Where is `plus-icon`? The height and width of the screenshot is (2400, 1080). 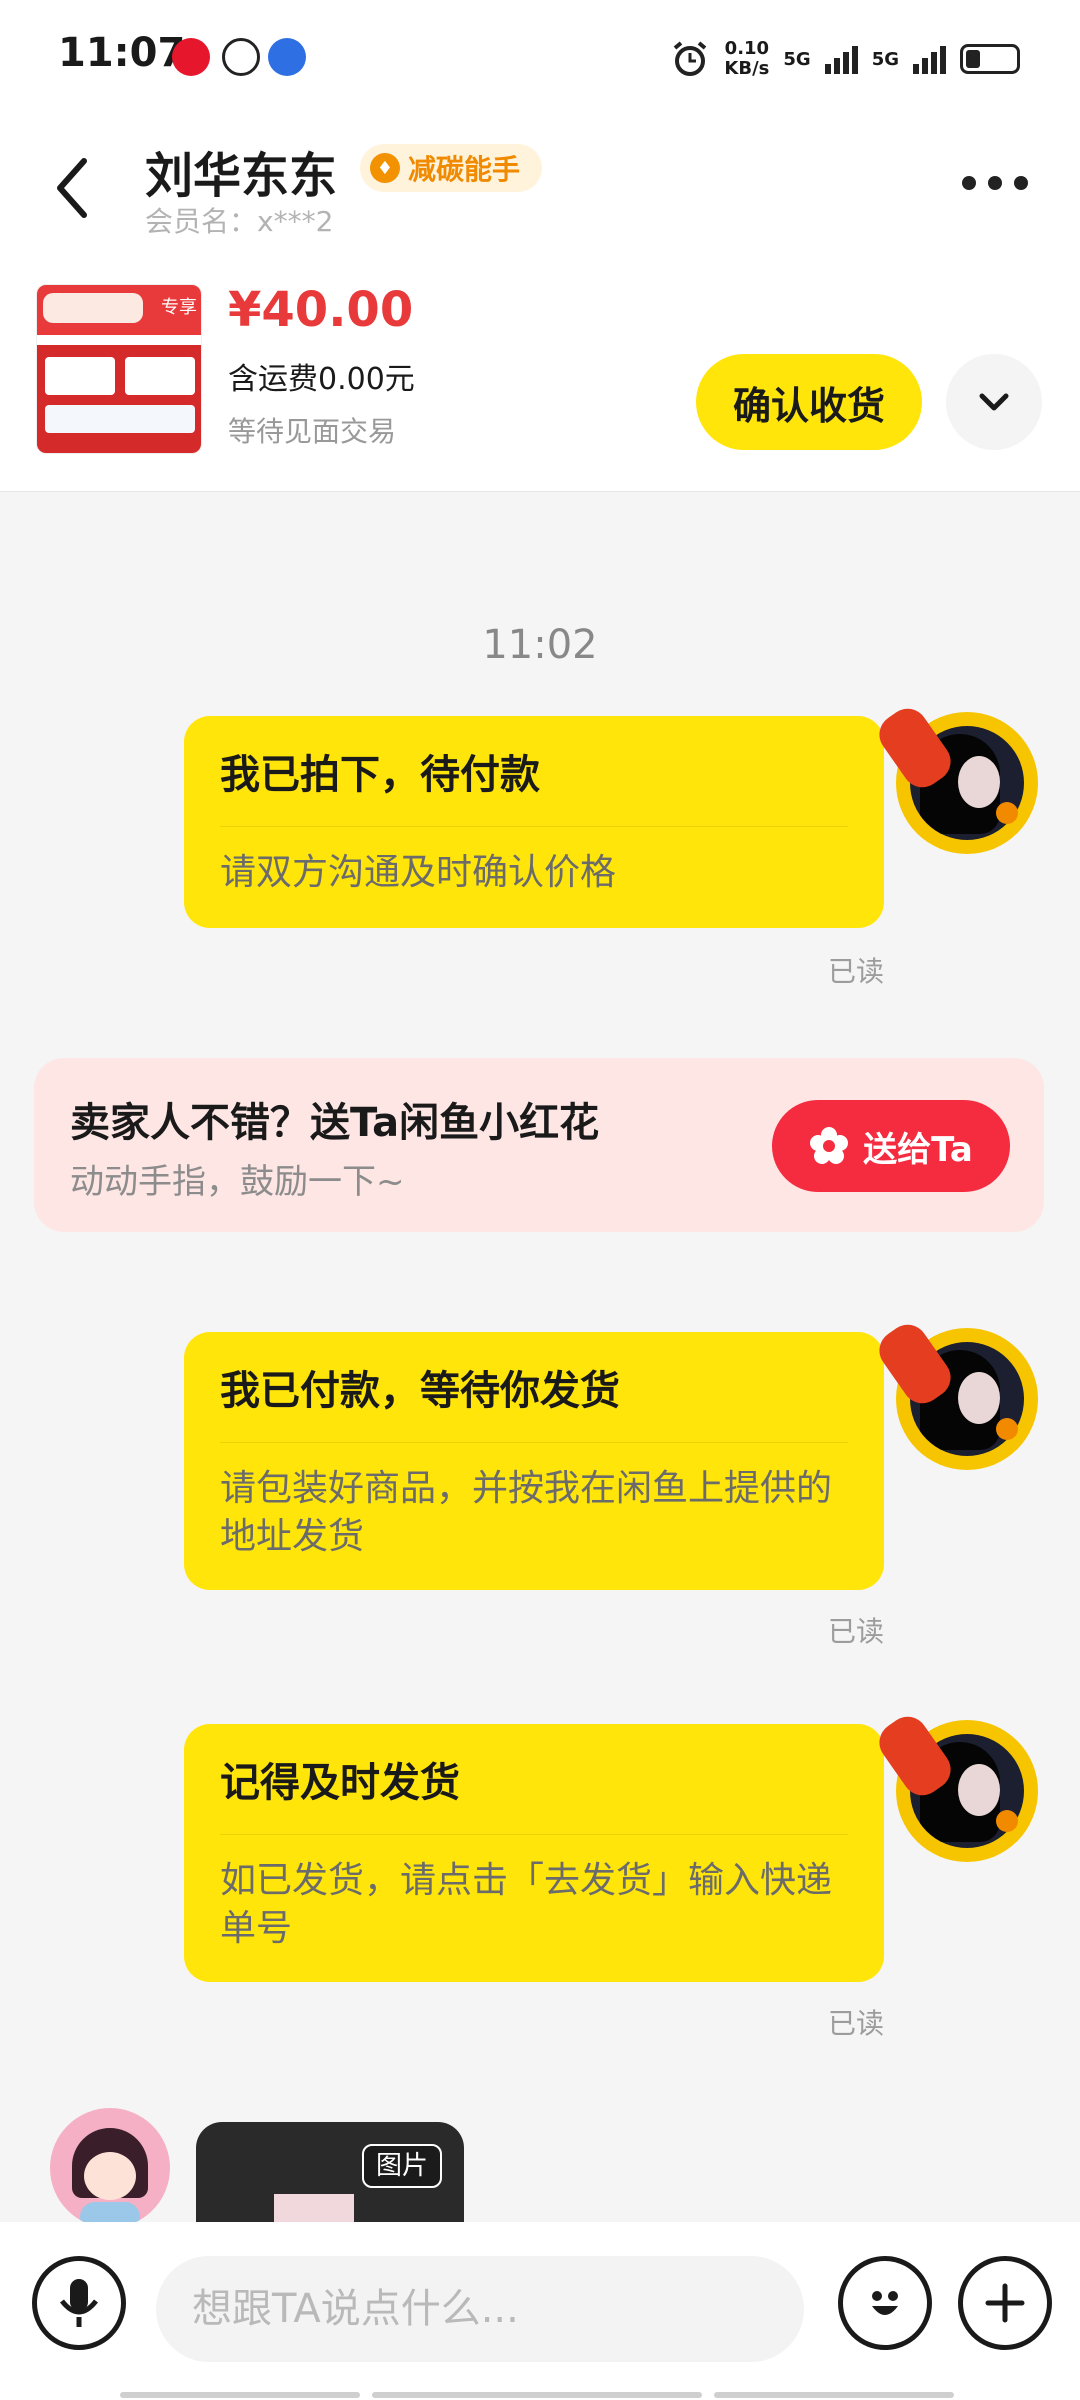
plus-icon is located at coordinates (1005, 2303).